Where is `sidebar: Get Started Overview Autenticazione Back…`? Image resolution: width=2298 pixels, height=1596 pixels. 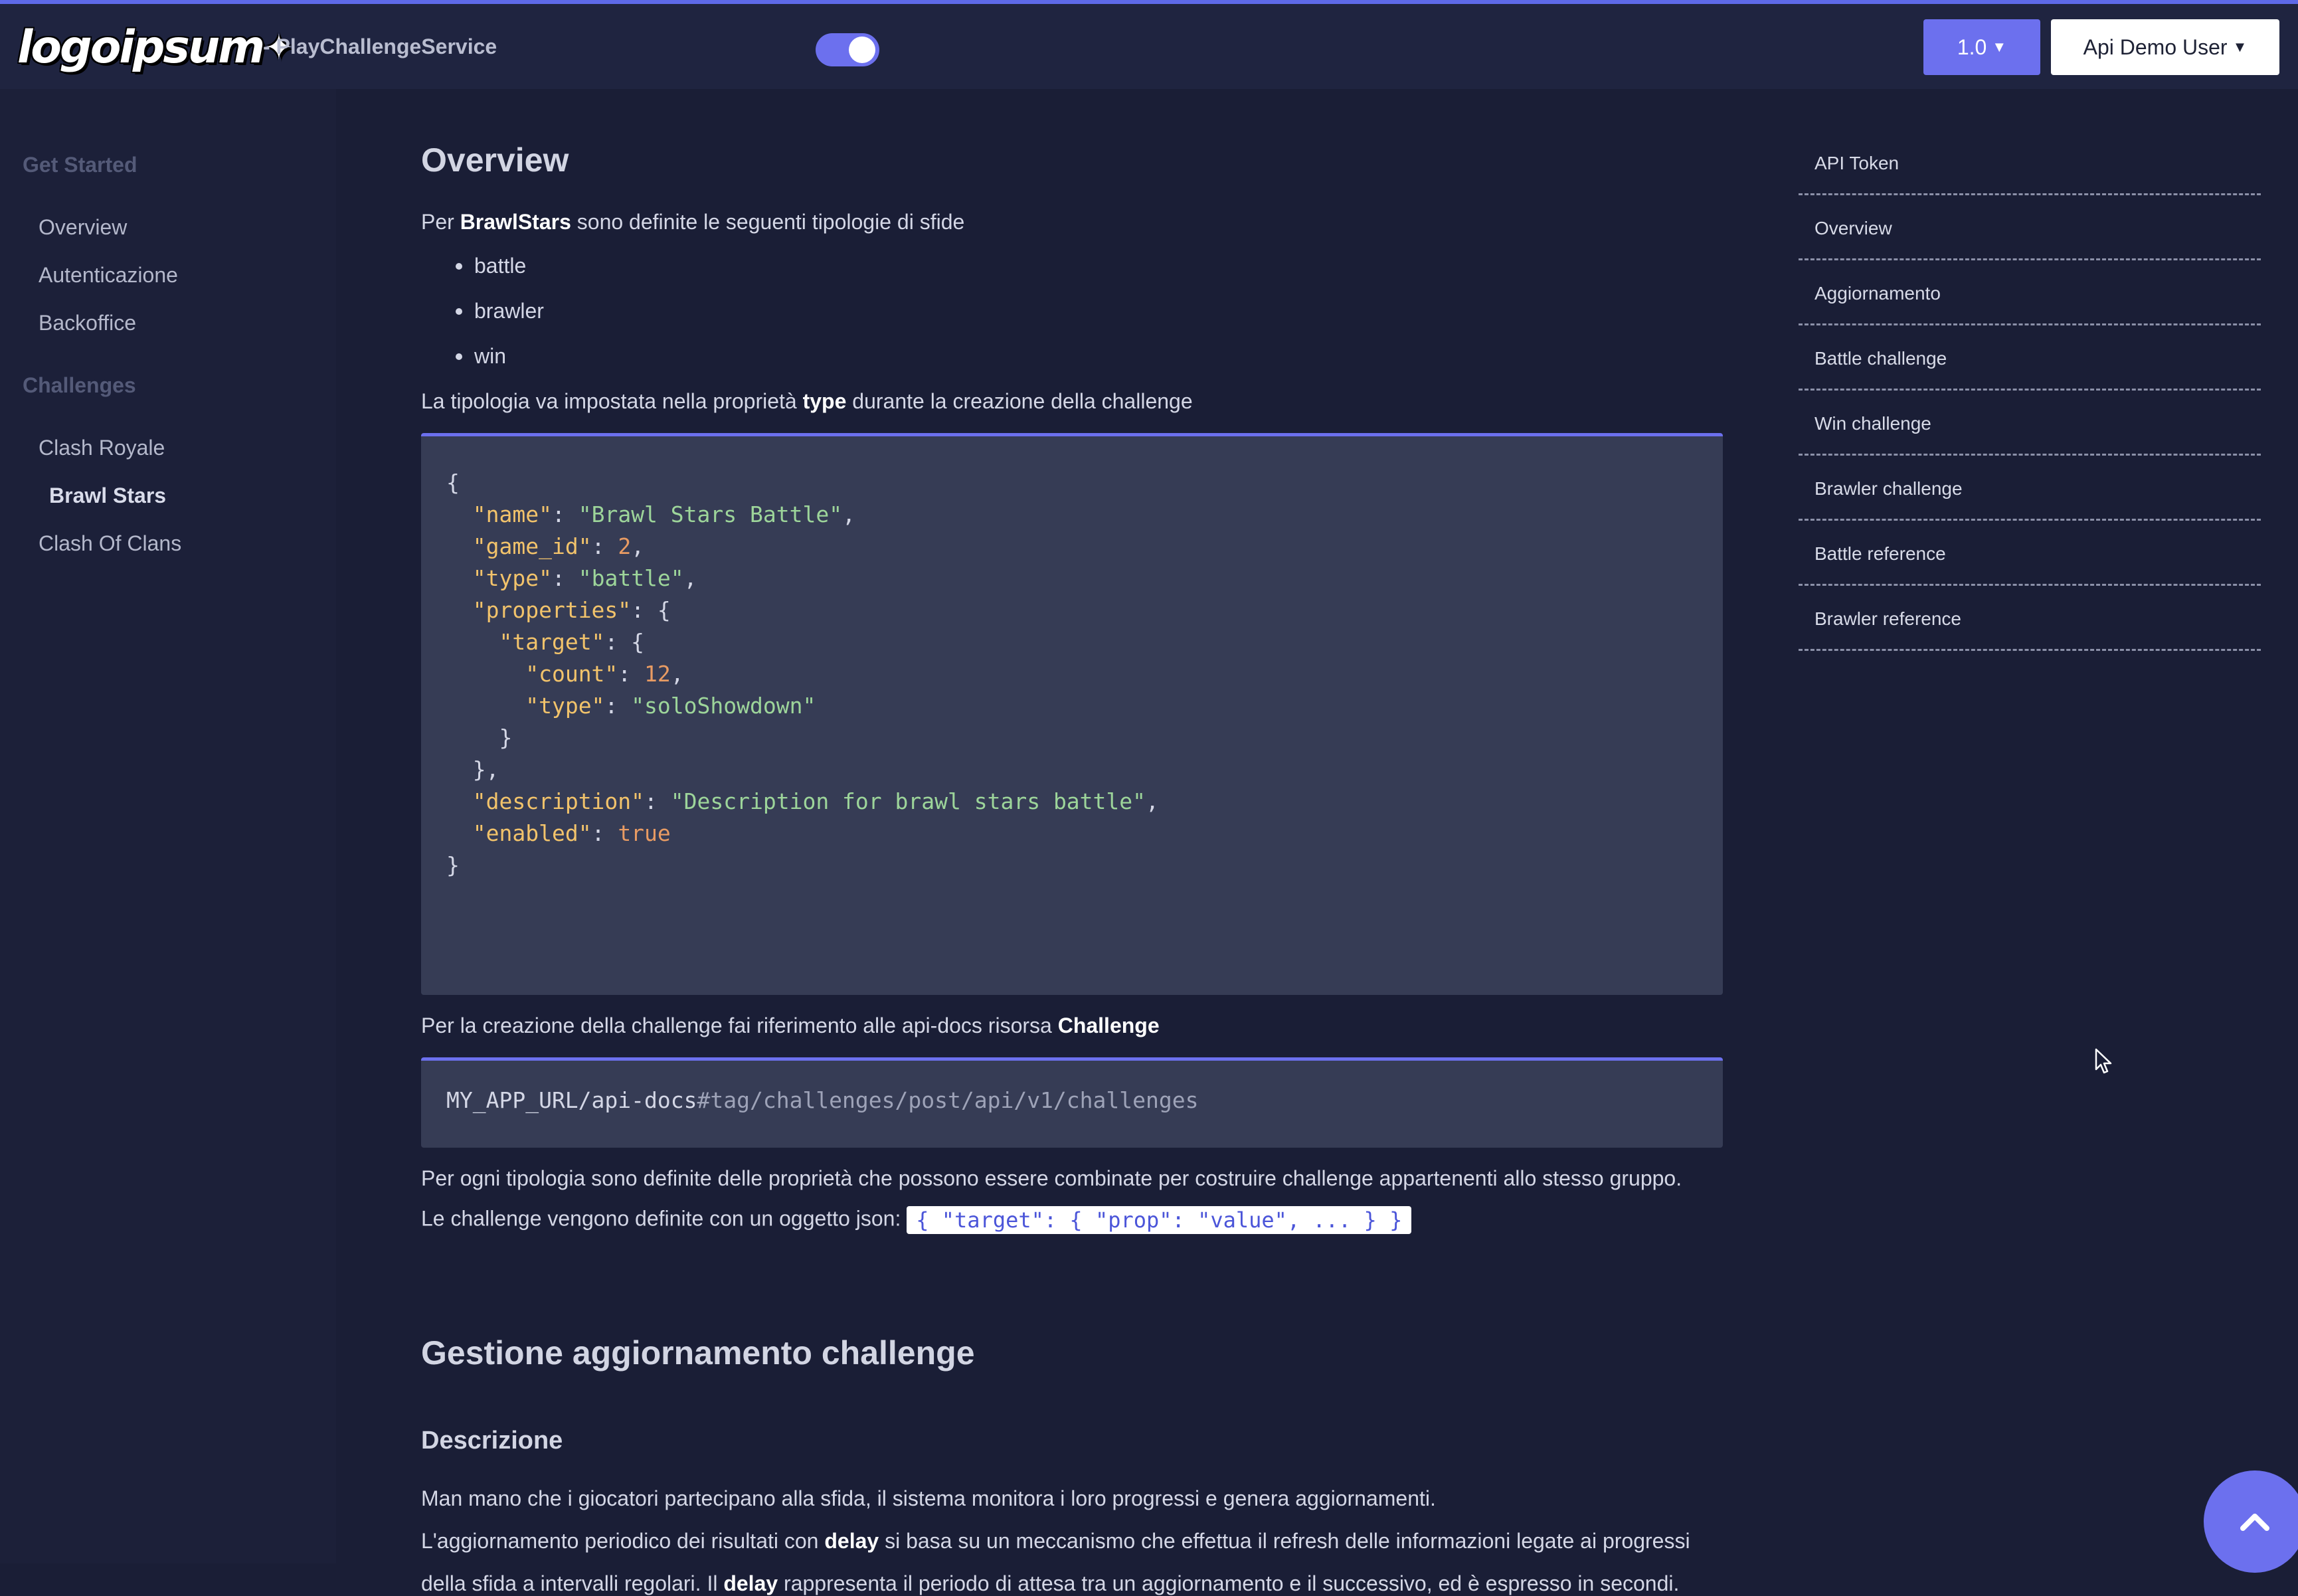 sidebar: Get Started Overview Autenticazione Back… is located at coordinates (168, 826).